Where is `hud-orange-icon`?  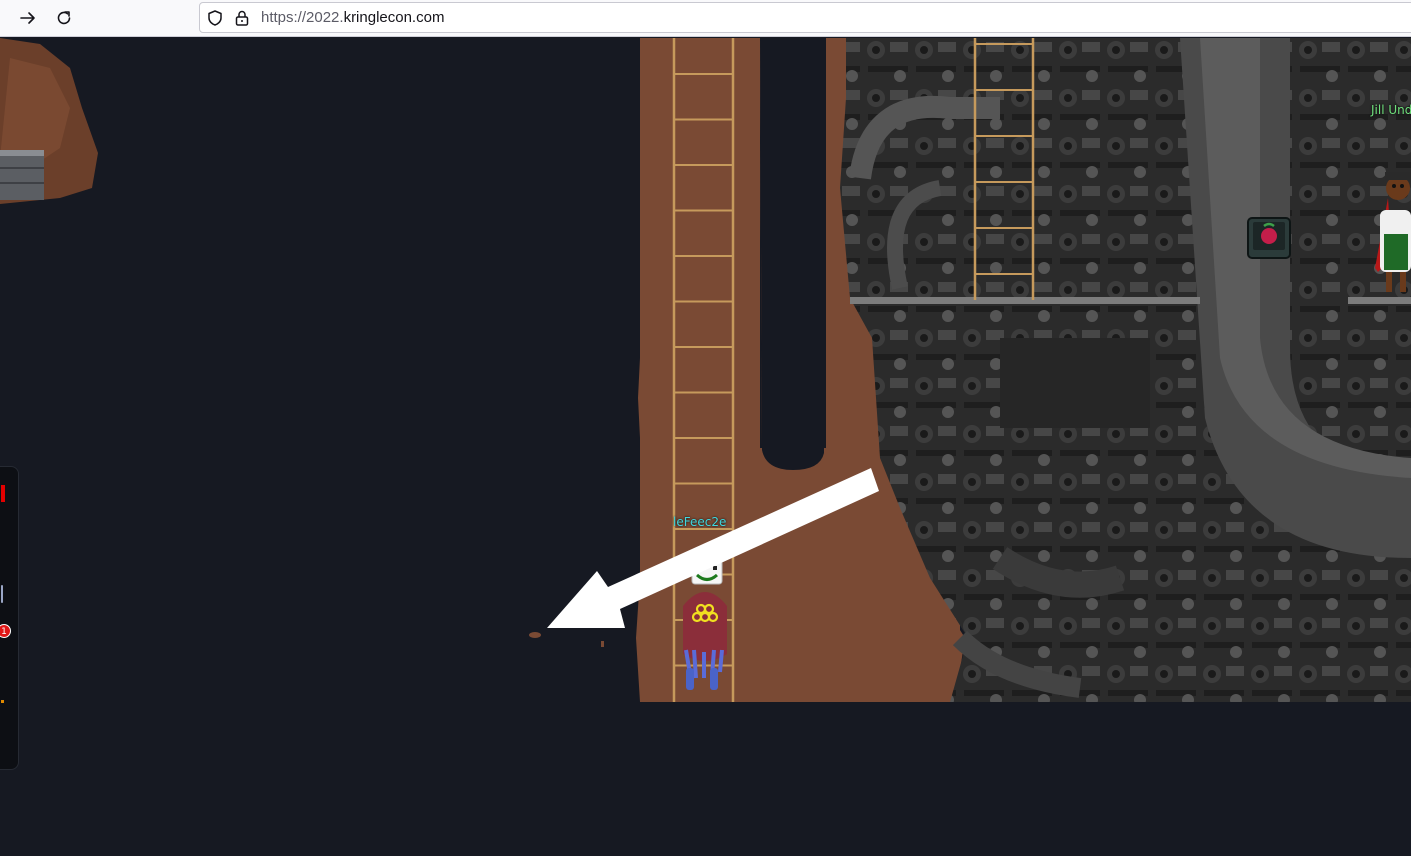 hud-orange-icon is located at coordinates (2, 701).